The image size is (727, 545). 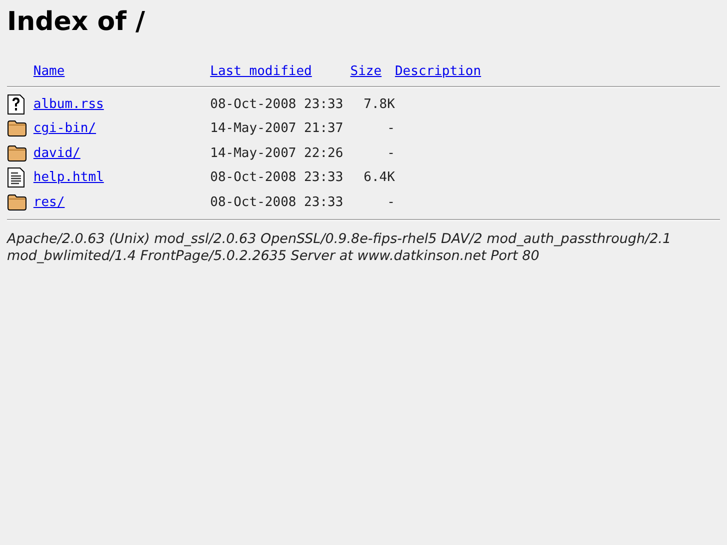 I want to click on file-link: res/, so click(x=49, y=202).